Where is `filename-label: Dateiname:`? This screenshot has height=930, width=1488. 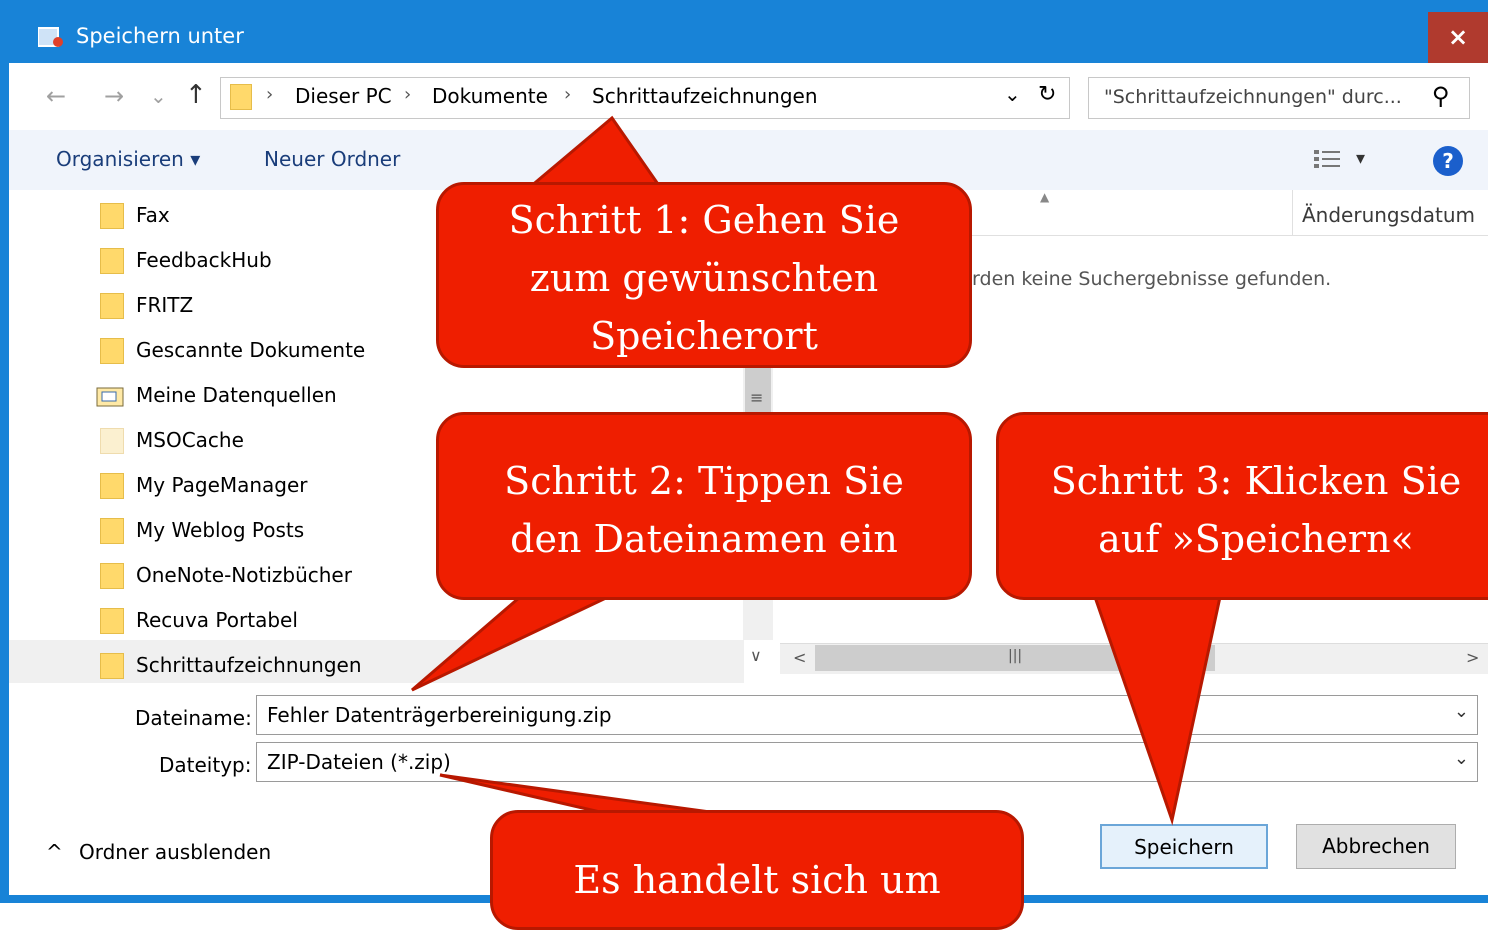
filename-label: Dateiname: is located at coordinates (193, 718).